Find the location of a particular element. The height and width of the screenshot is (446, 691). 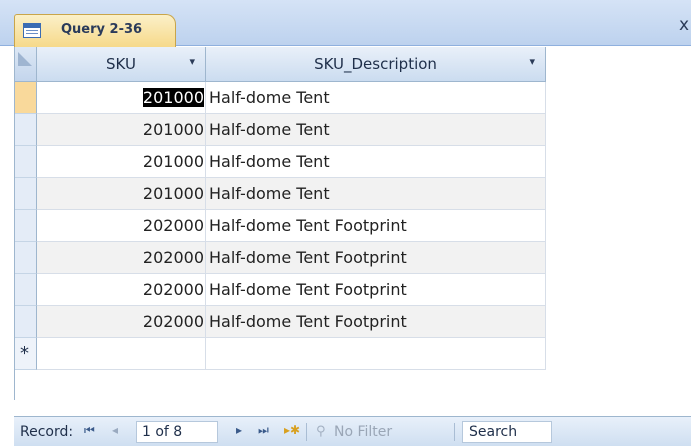

no-filter-button: No Filter is located at coordinates (363, 432).